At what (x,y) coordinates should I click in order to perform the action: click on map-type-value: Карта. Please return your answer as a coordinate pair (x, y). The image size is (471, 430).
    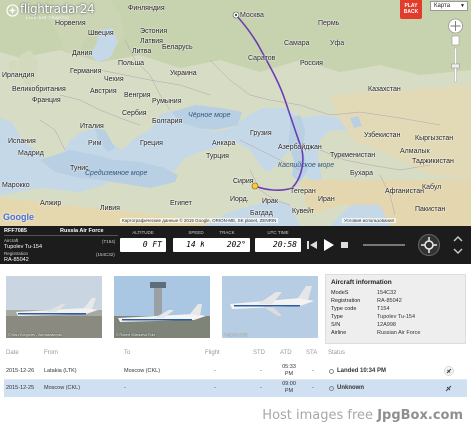
    Looking at the image, I should click on (442, 6).